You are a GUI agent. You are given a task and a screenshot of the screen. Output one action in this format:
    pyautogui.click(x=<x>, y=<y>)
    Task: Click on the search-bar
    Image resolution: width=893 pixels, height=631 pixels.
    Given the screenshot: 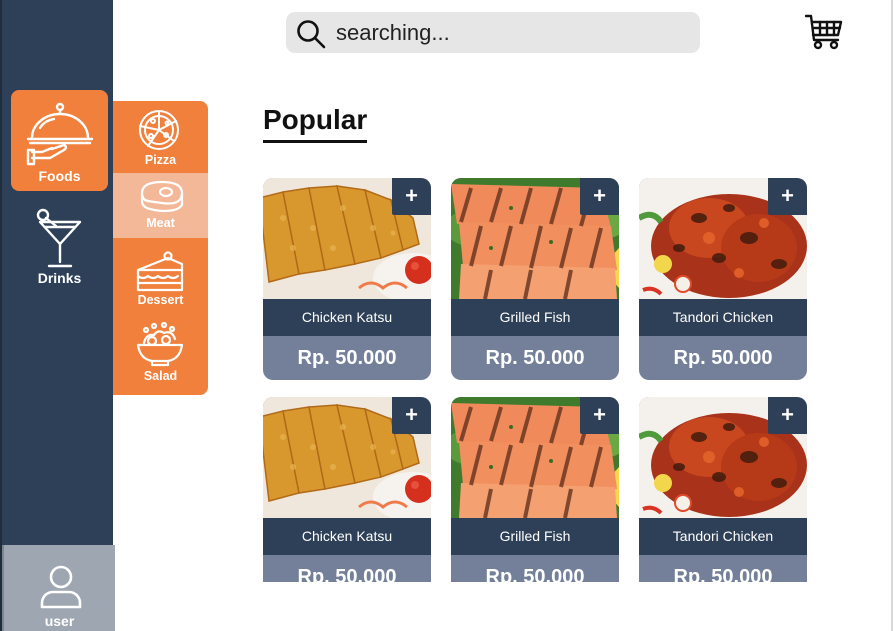 What is the action you would take?
    pyautogui.click(x=493, y=32)
    